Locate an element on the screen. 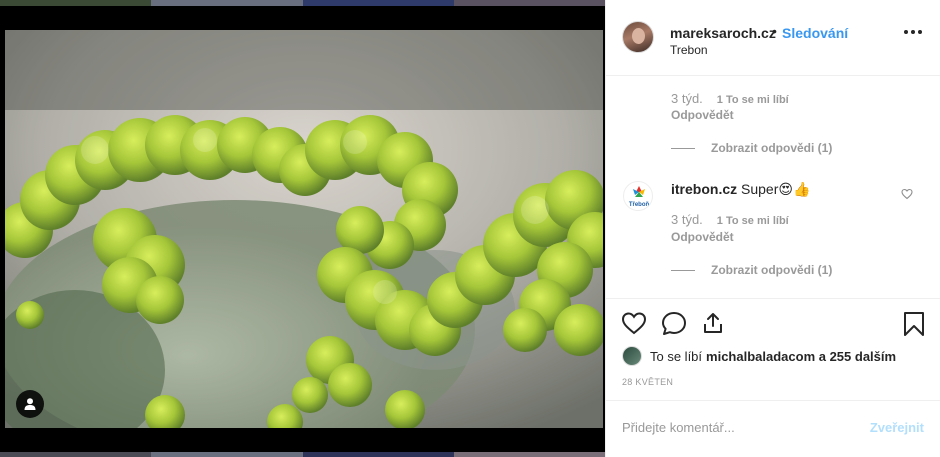 Image resolution: width=940 pixels, height=457 pixels. comment-button is located at coordinates (674, 325).